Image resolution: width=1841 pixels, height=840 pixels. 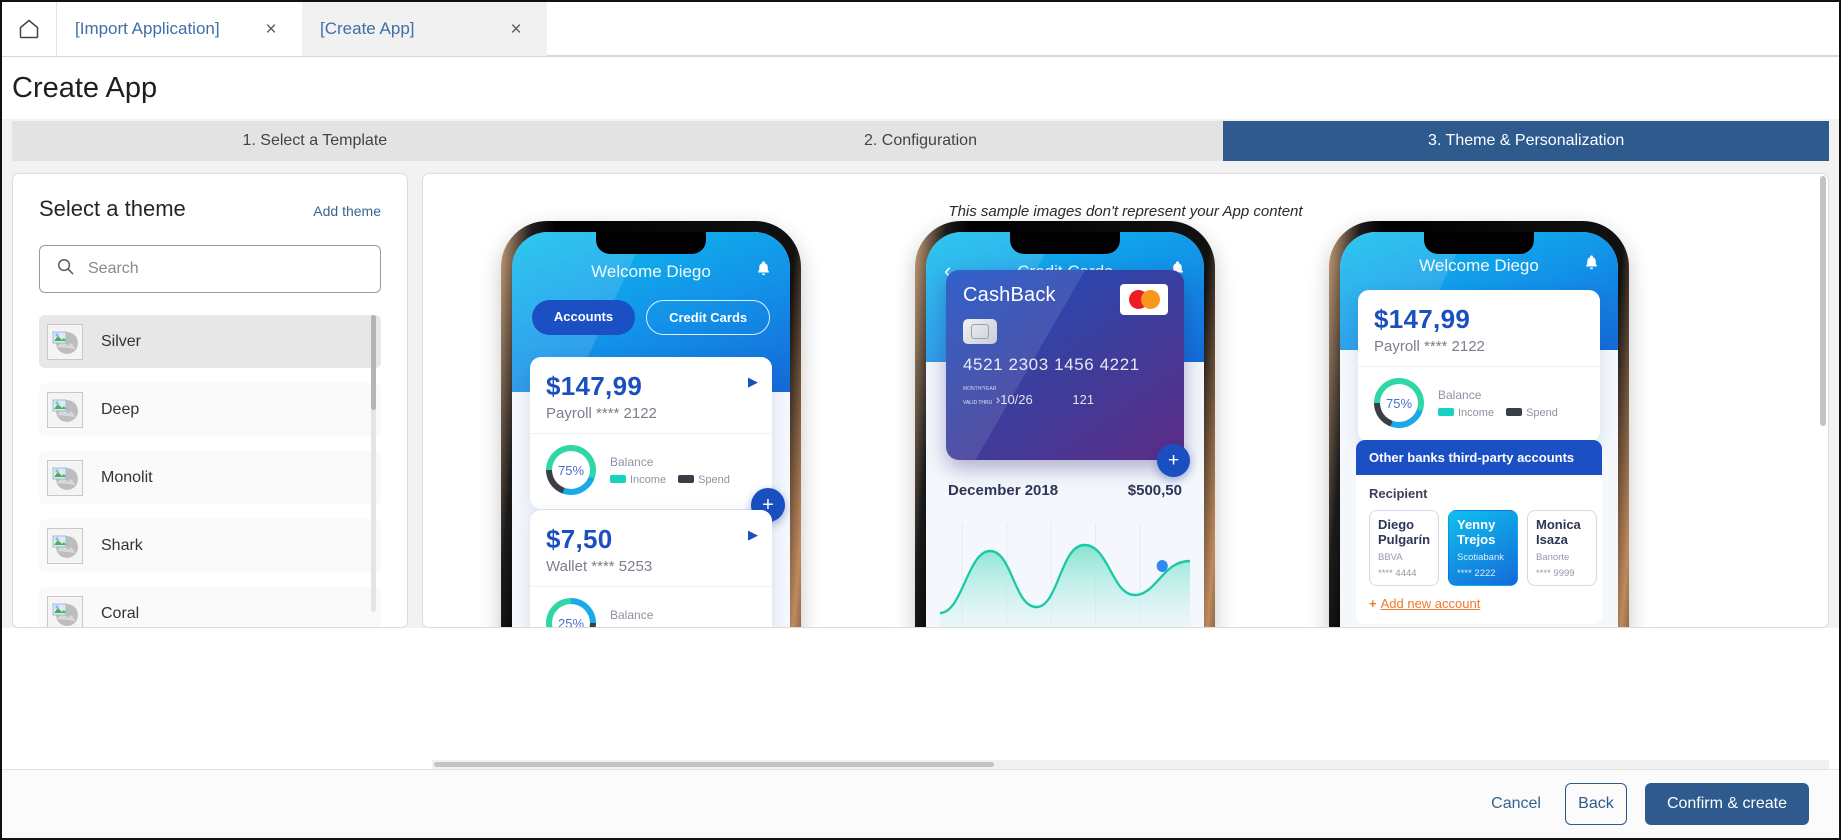 What do you see at coordinates (1555, 574) in the screenshot?
I see `recipient-mask: **** 9999` at bounding box center [1555, 574].